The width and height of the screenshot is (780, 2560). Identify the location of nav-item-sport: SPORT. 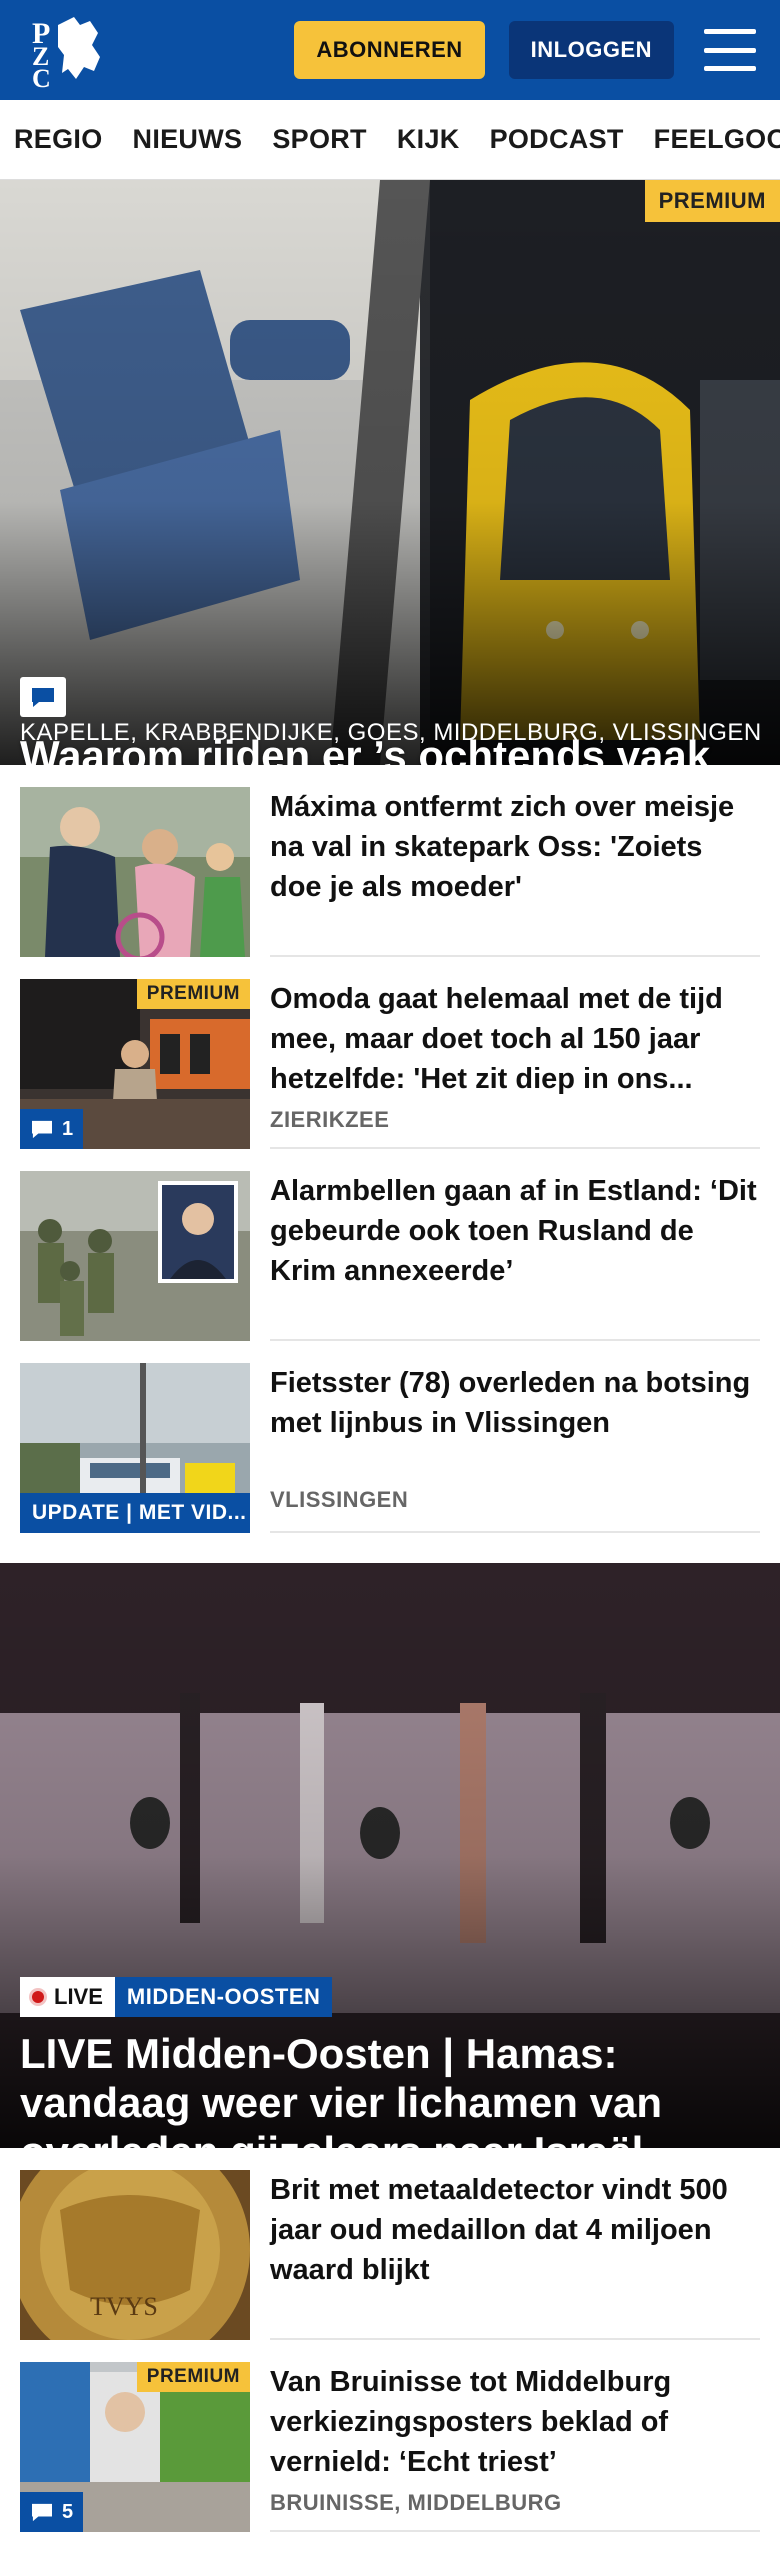
(319, 139).